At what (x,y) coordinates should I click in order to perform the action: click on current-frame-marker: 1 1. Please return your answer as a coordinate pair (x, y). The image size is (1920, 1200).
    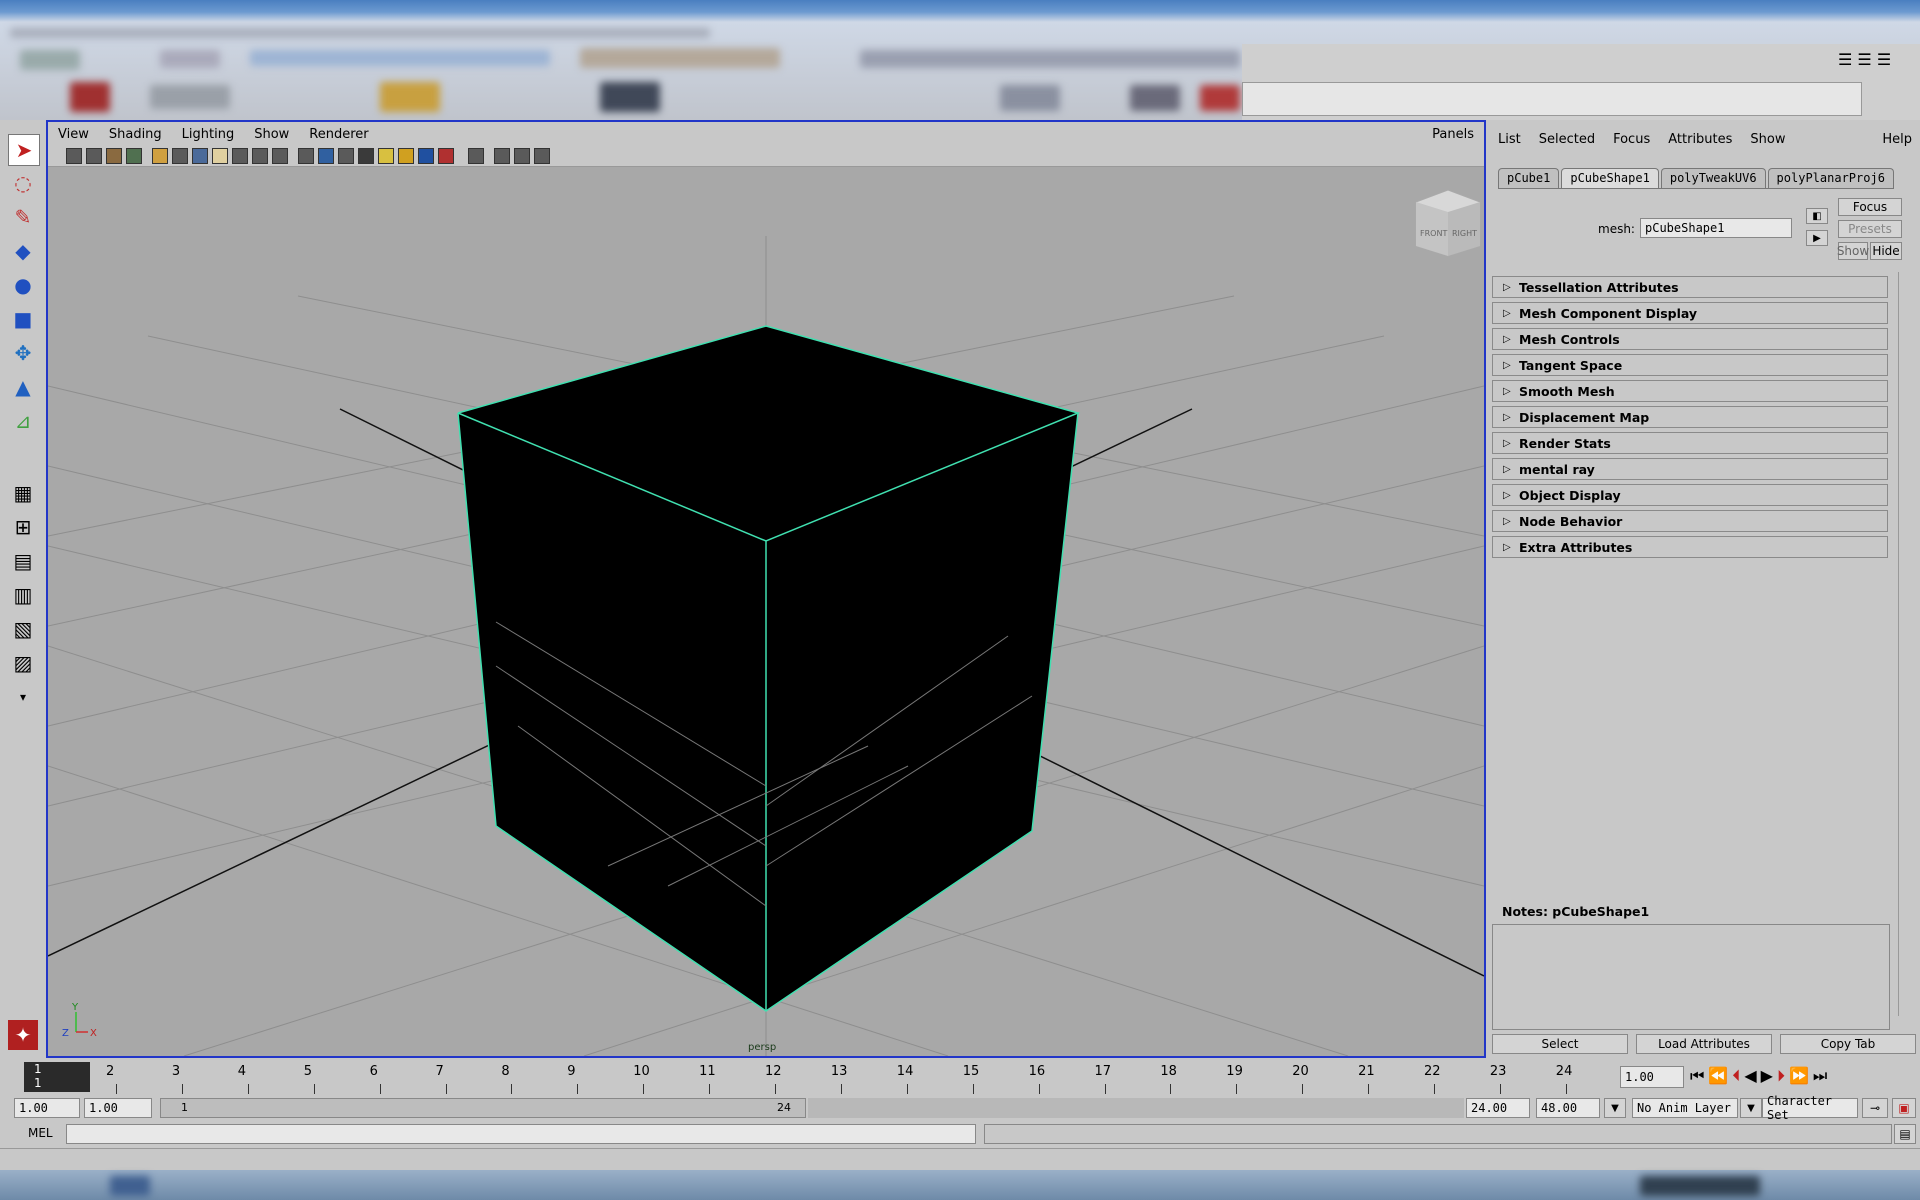
    Looking at the image, I should click on (57, 1077).